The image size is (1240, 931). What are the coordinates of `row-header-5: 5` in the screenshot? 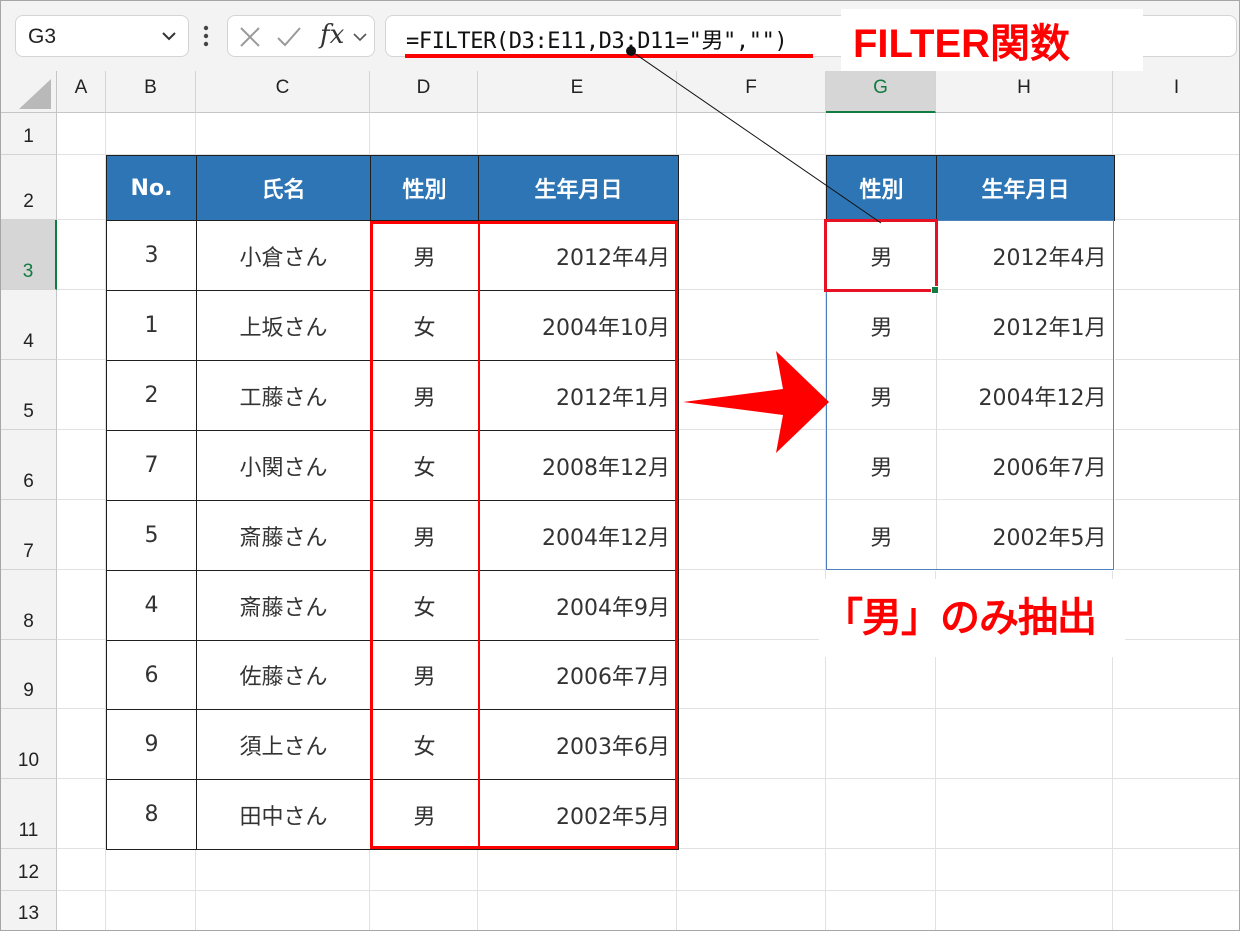 It's located at (29, 395).